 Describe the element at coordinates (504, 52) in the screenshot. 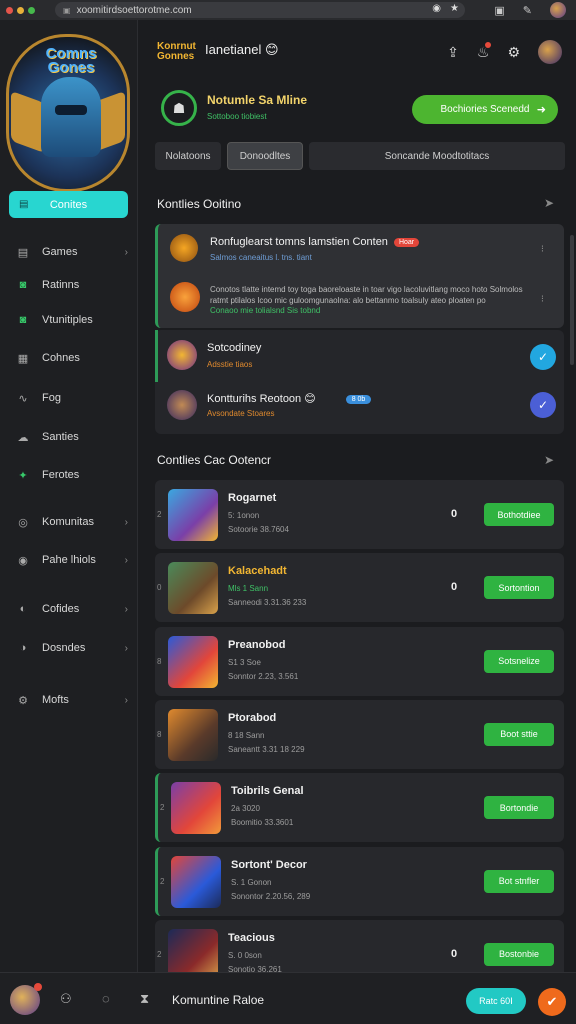

I see `header-actions: ⇪ ♨ ⚙` at that location.